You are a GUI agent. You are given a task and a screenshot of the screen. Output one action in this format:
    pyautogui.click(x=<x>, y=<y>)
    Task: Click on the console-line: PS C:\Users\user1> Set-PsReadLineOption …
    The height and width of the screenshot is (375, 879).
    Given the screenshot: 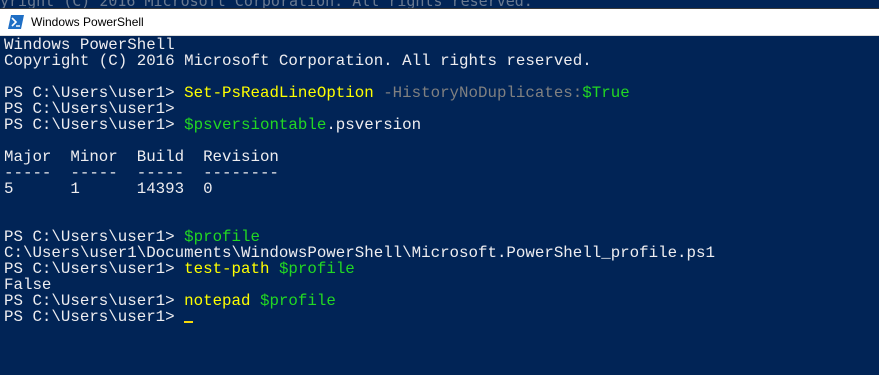 What is the action you would take?
    pyautogui.click(x=440, y=93)
    